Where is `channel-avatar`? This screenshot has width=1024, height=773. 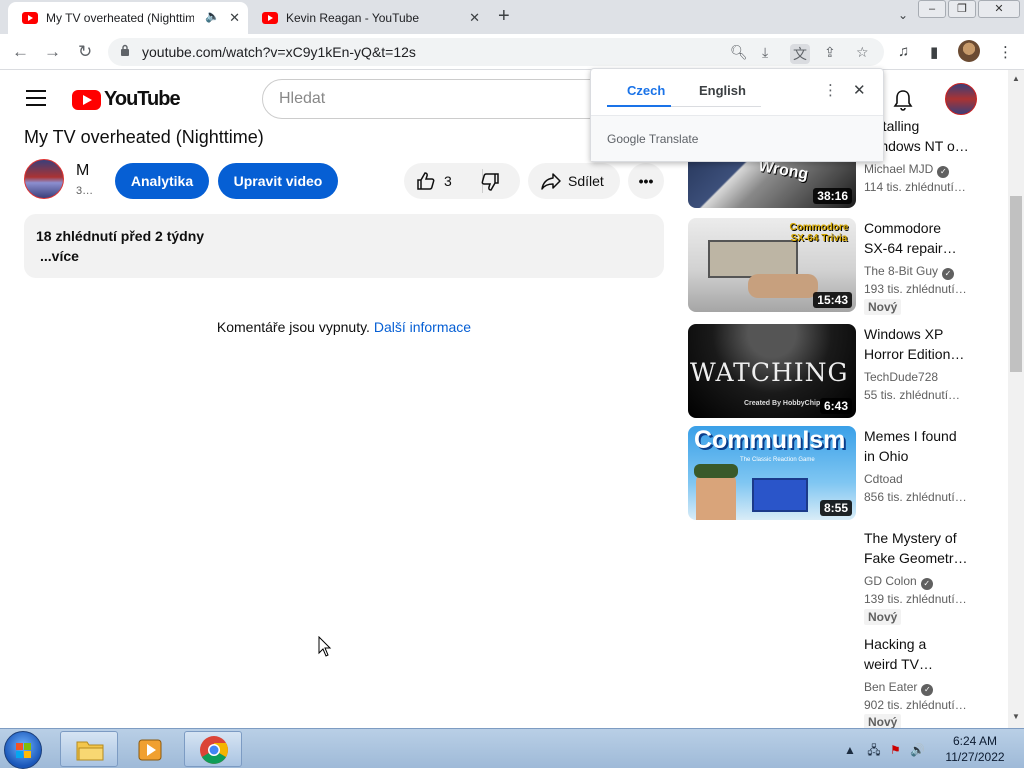
channel-avatar is located at coordinates (44, 179).